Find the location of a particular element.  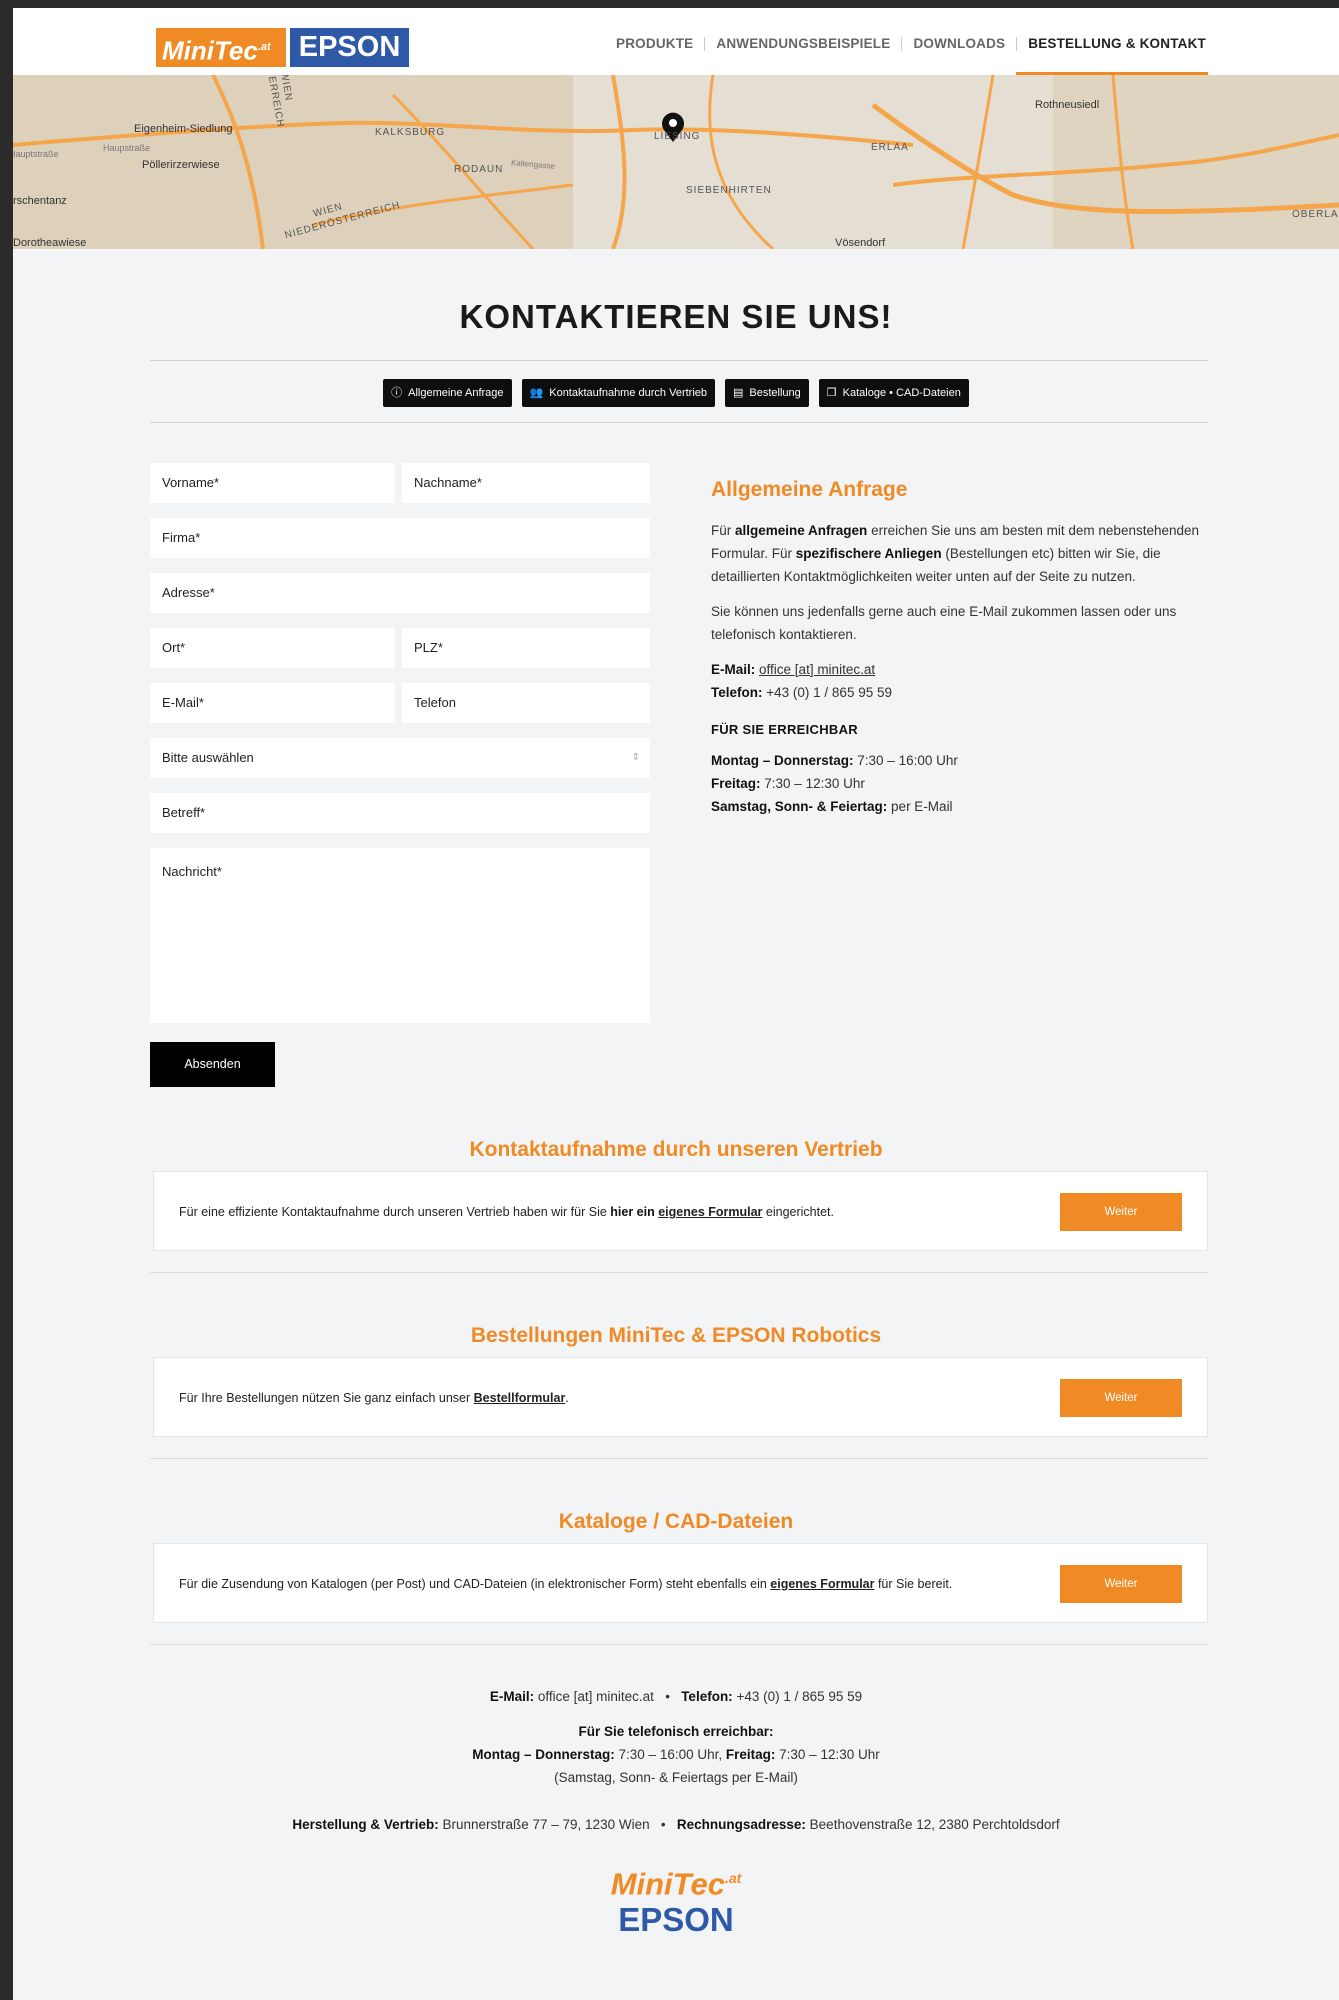

section-title-bestellungen: Bestellungen MiniTec & EPSON Robotics is located at coordinates (676, 1335).